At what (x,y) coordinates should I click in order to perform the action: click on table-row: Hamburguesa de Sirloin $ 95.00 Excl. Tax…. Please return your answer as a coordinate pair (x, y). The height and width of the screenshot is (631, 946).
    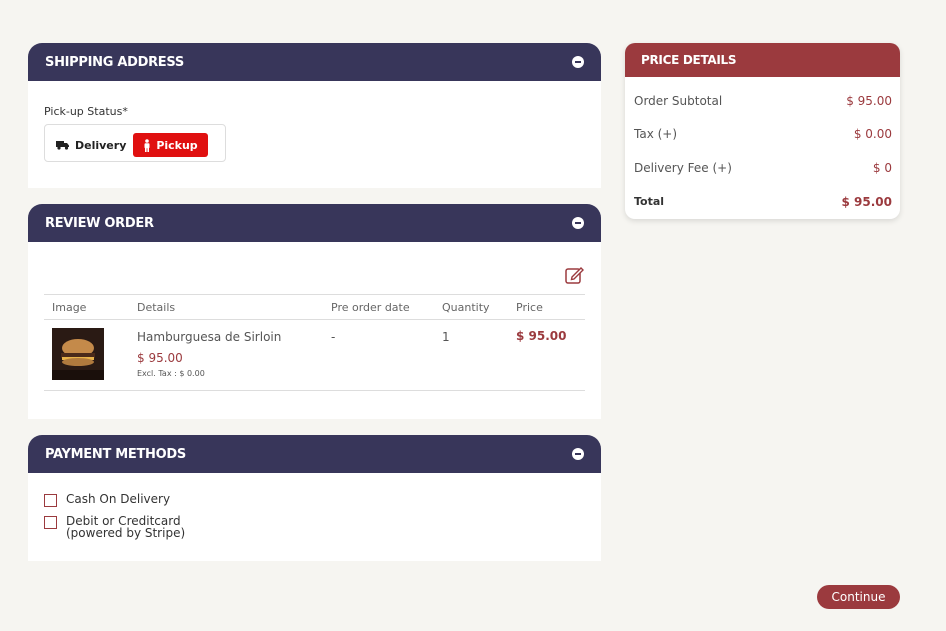
    Looking at the image, I should click on (314, 355).